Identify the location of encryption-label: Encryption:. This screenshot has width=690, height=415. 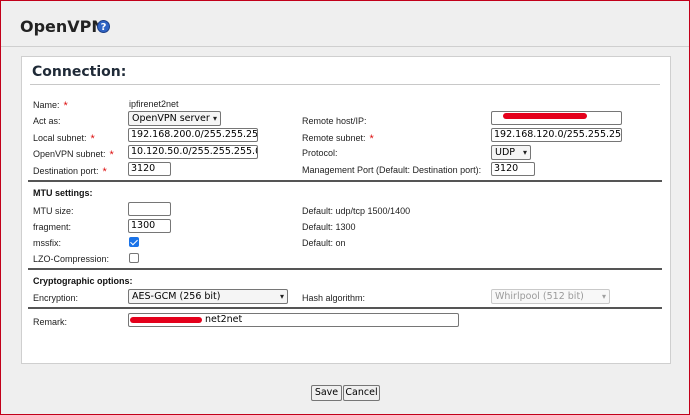
(56, 298).